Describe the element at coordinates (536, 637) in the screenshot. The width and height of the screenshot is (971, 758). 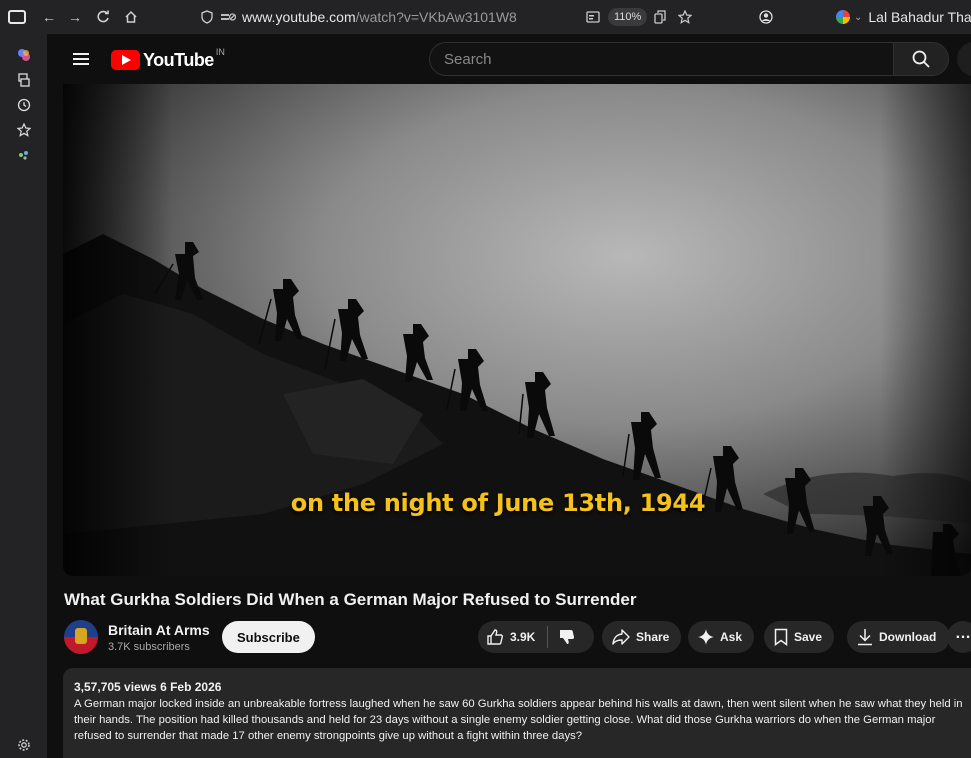
I see `like-dislike-group: 3.9K` at that location.